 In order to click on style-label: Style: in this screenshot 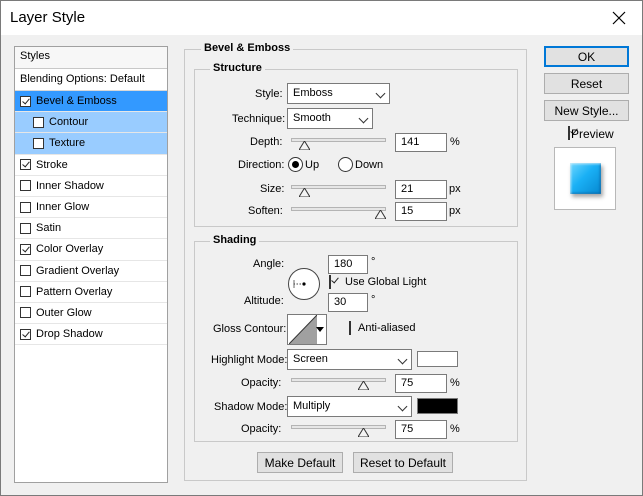, I will do `click(269, 94)`.